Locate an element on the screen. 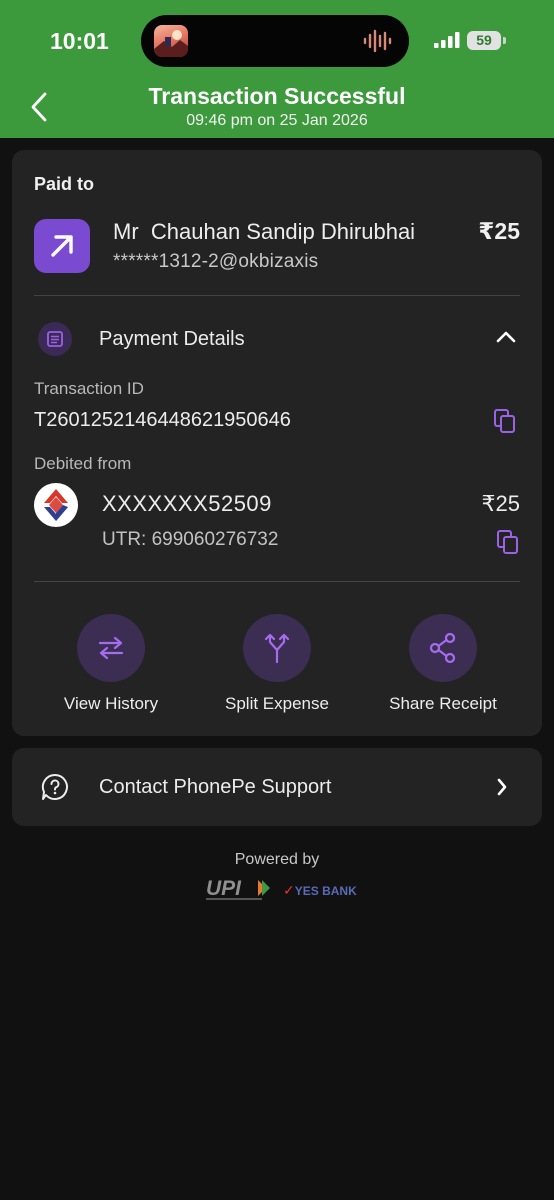  yes-bank-logo: ✓YES BANK is located at coordinates (320, 890).